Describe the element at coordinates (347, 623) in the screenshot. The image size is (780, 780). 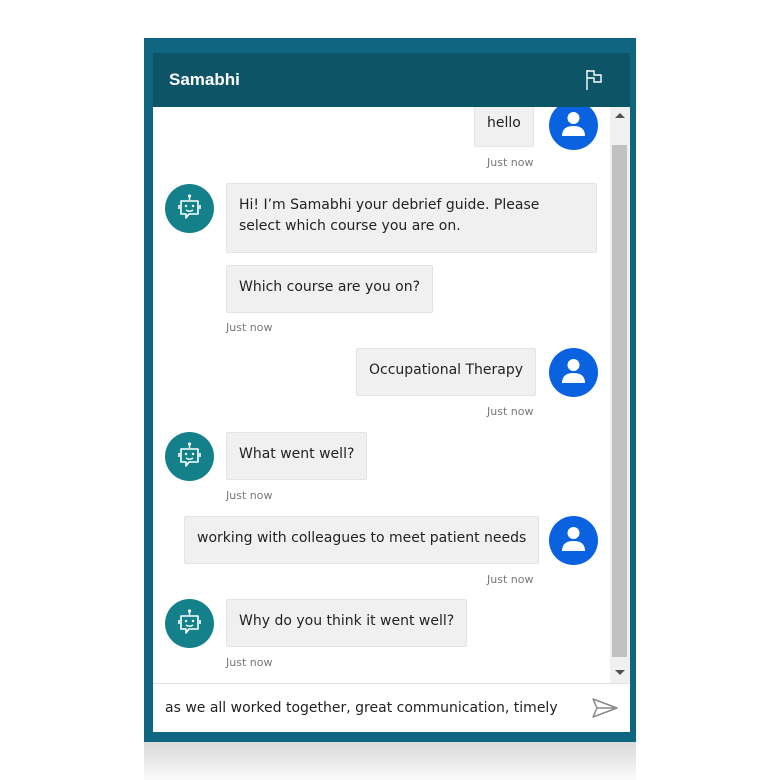
I see `bot-message: Why do you think it went well?` at that location.